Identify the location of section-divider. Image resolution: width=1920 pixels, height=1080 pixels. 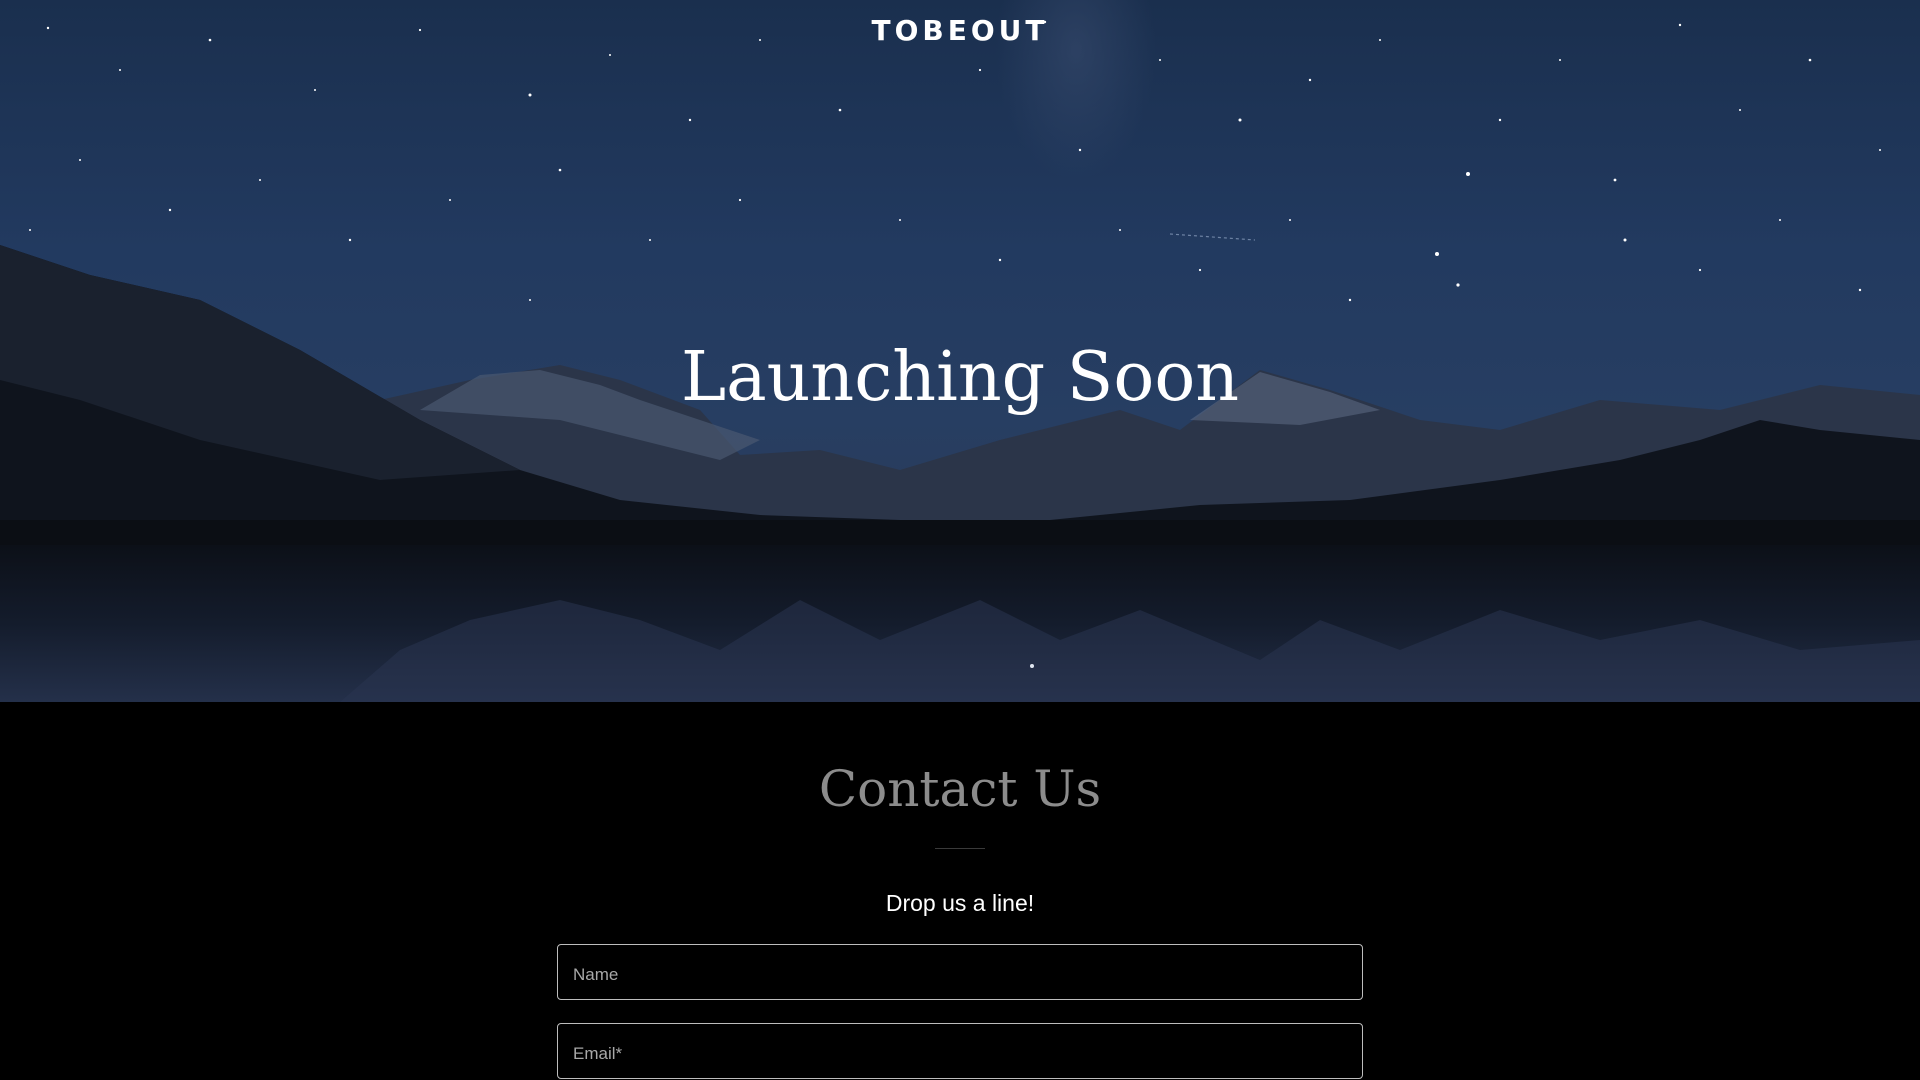
(960, 848).